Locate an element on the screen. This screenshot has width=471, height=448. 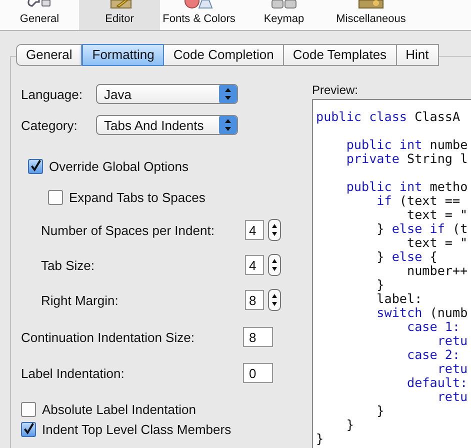
toolbar-button: Editor is located at coordinates (119, 15).